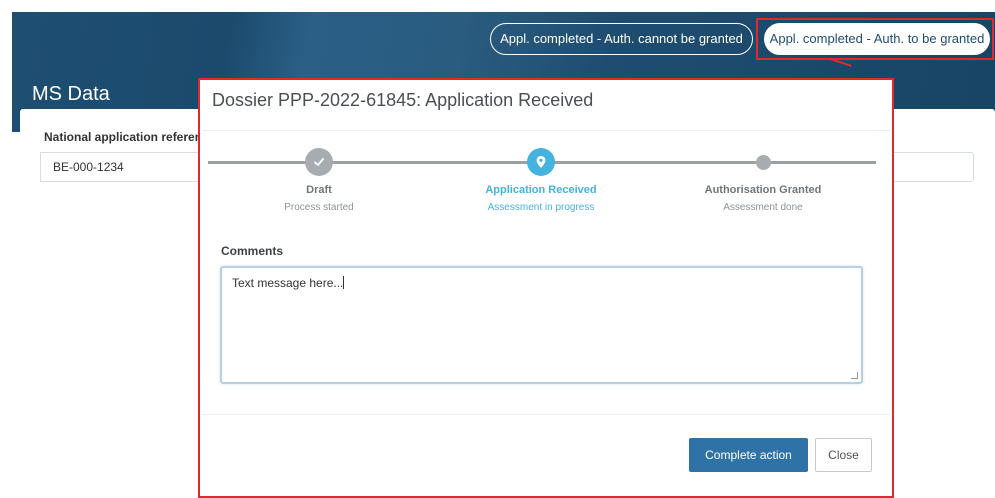  I want to click on step-draft-title: Draft, so click(319, 190).